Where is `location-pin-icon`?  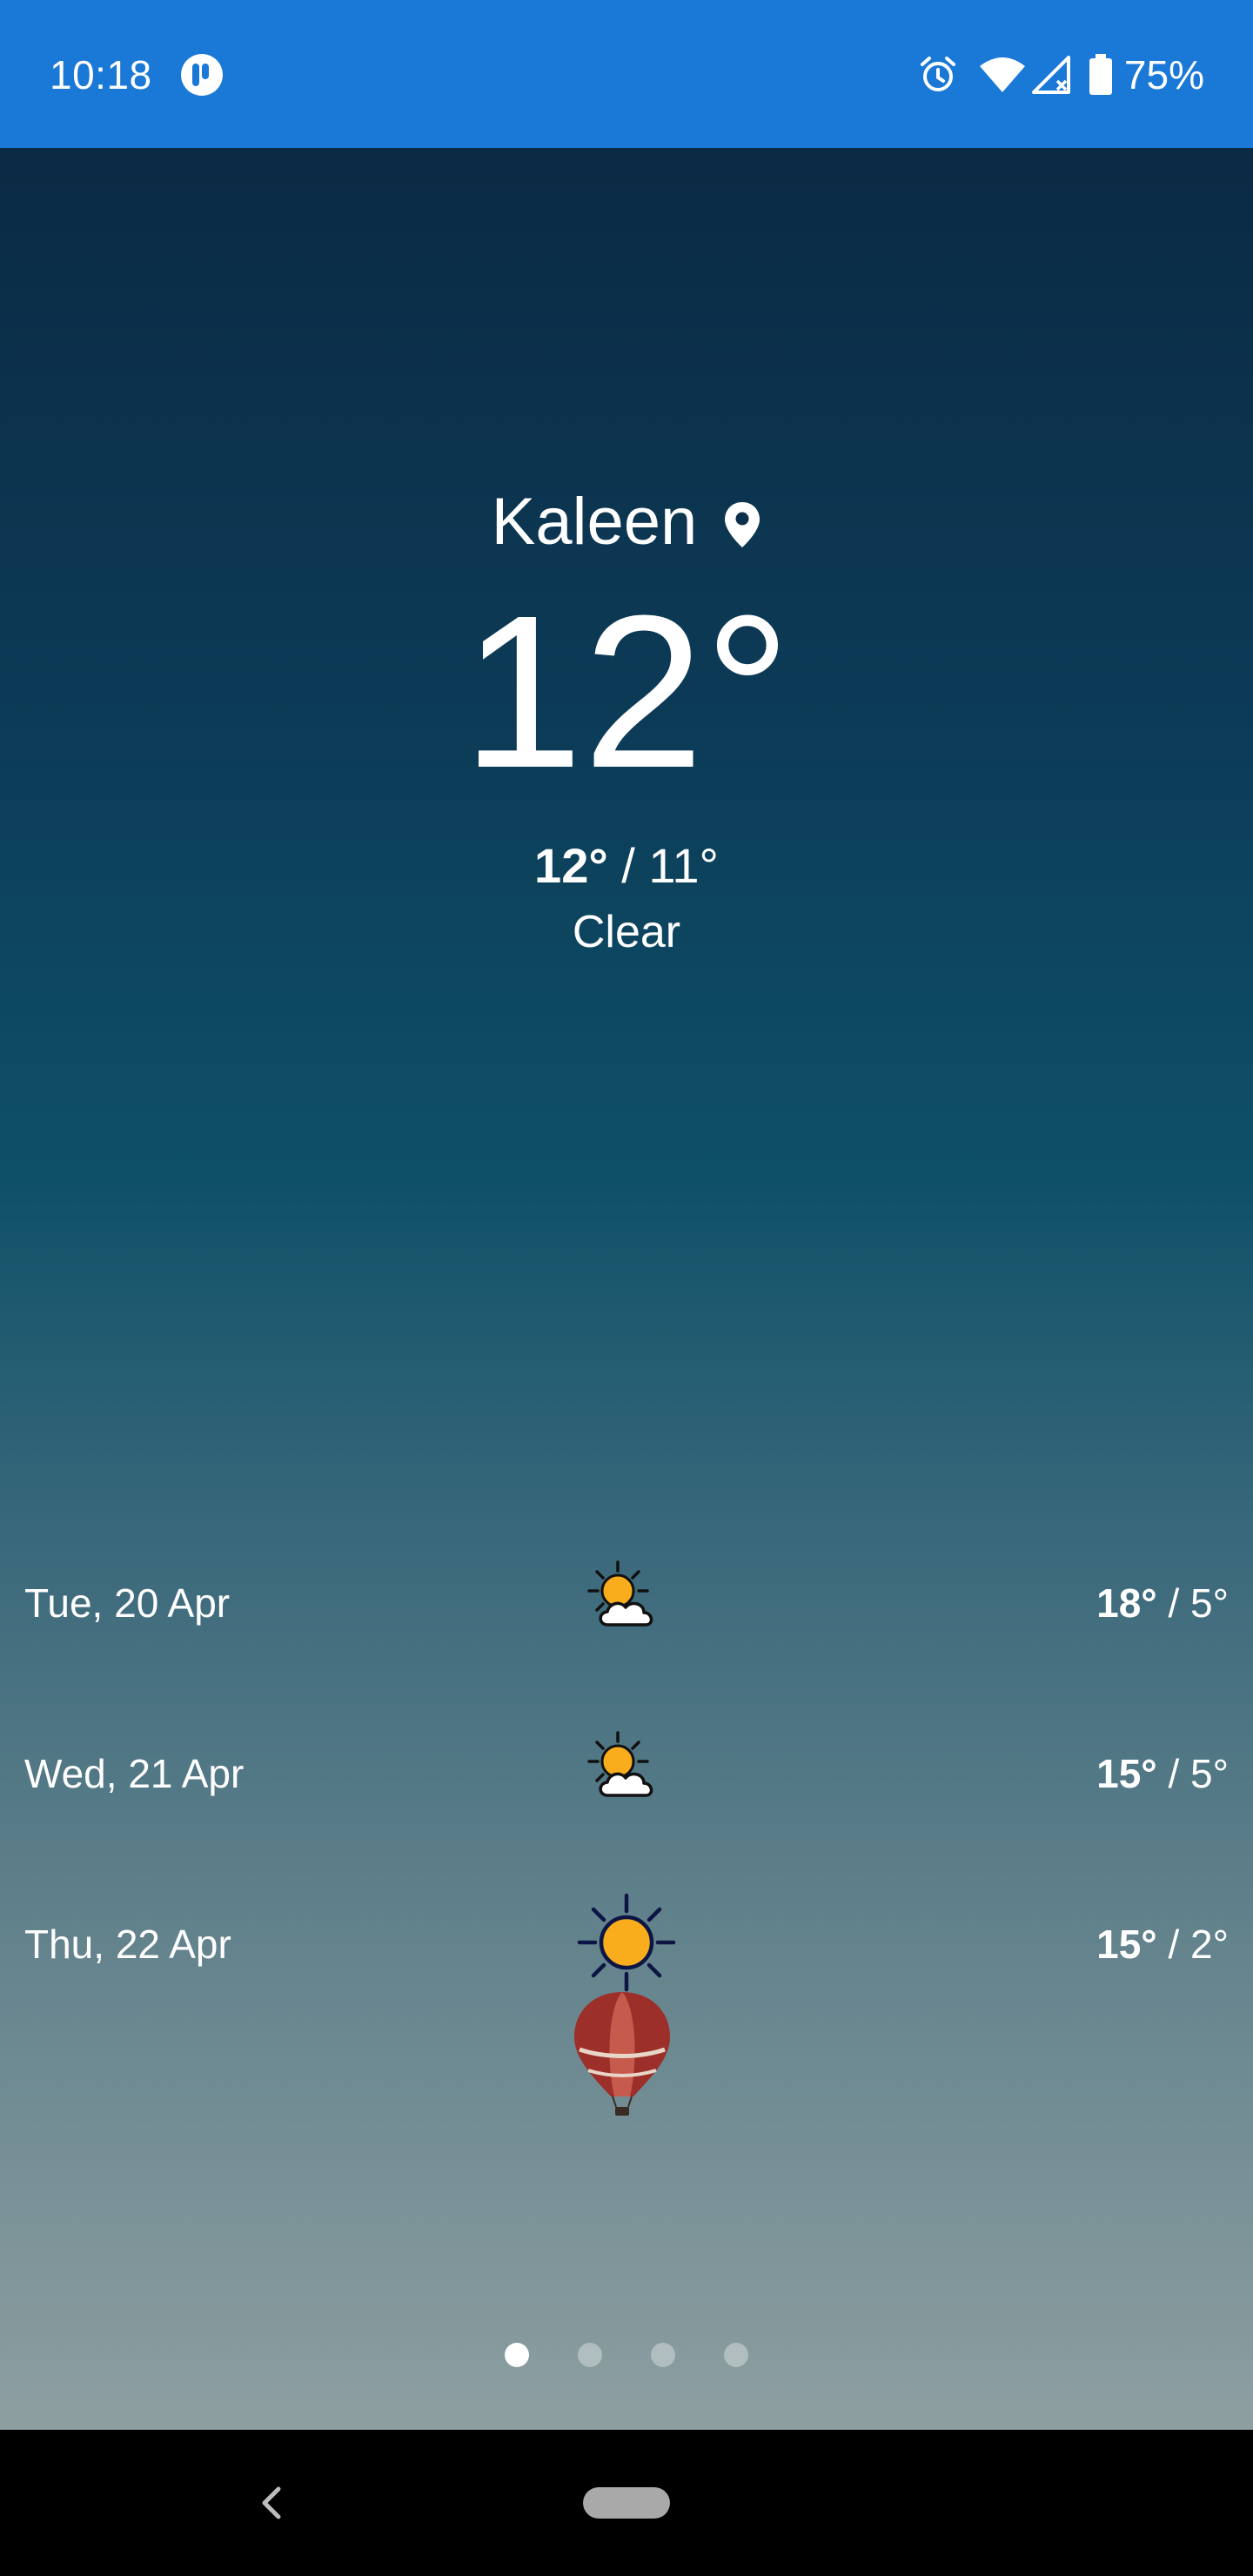
location-pin-icon is located at coordinates (743, 524).